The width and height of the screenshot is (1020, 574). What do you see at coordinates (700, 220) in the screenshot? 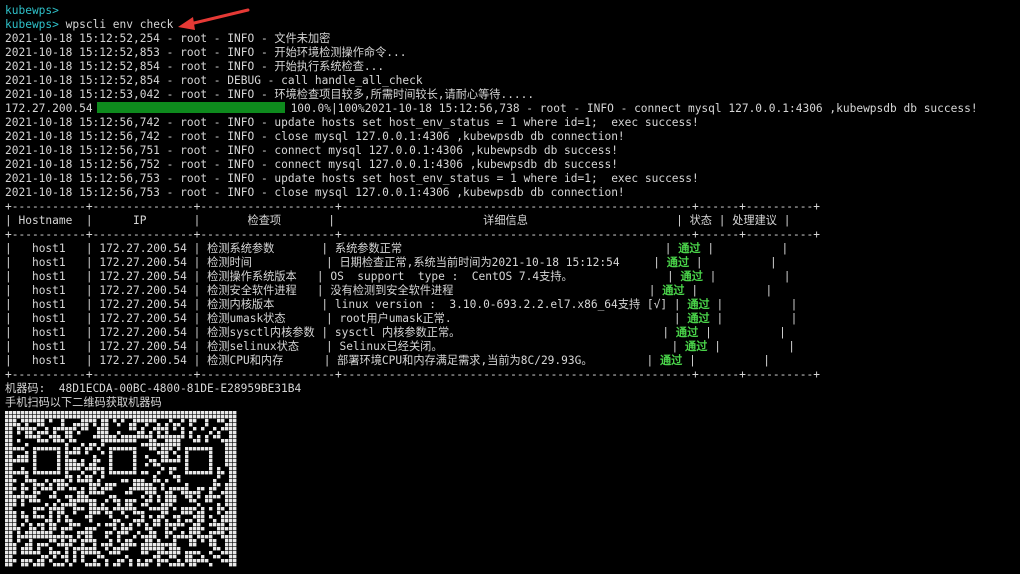
I see `table-header-cell: 状态` at bounding box center [700, 220].